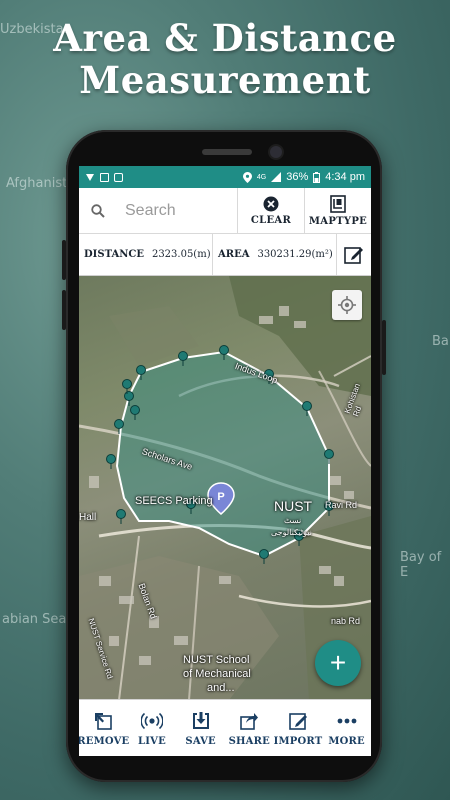  I want to click on search-box, so click(158, 210).